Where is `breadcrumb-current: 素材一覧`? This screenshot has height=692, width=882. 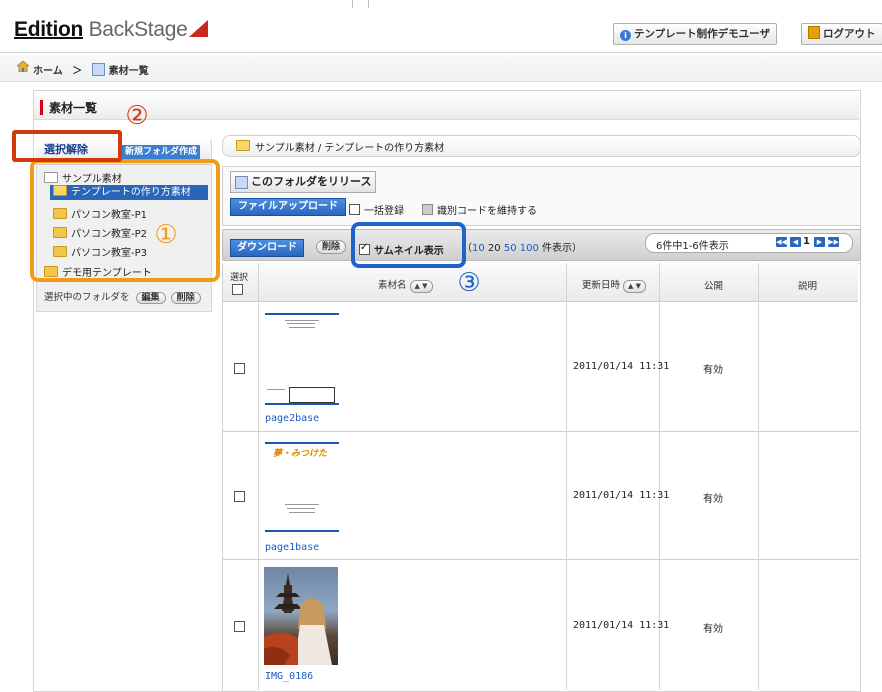 breadcrumb-current: 素材一覧 is located at coordinates (128, 71).